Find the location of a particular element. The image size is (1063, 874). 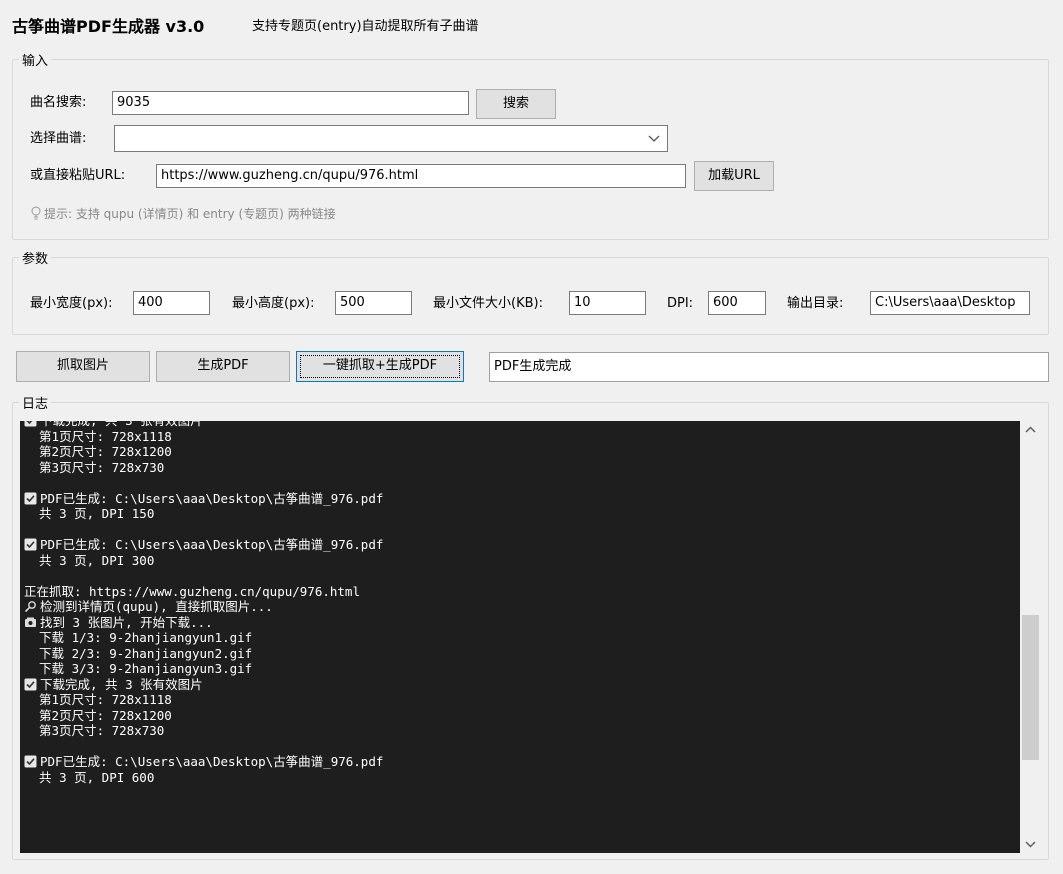

url-input: https://www.guzheng.cn/qupu/976.html is located at coordinates (421, 176).